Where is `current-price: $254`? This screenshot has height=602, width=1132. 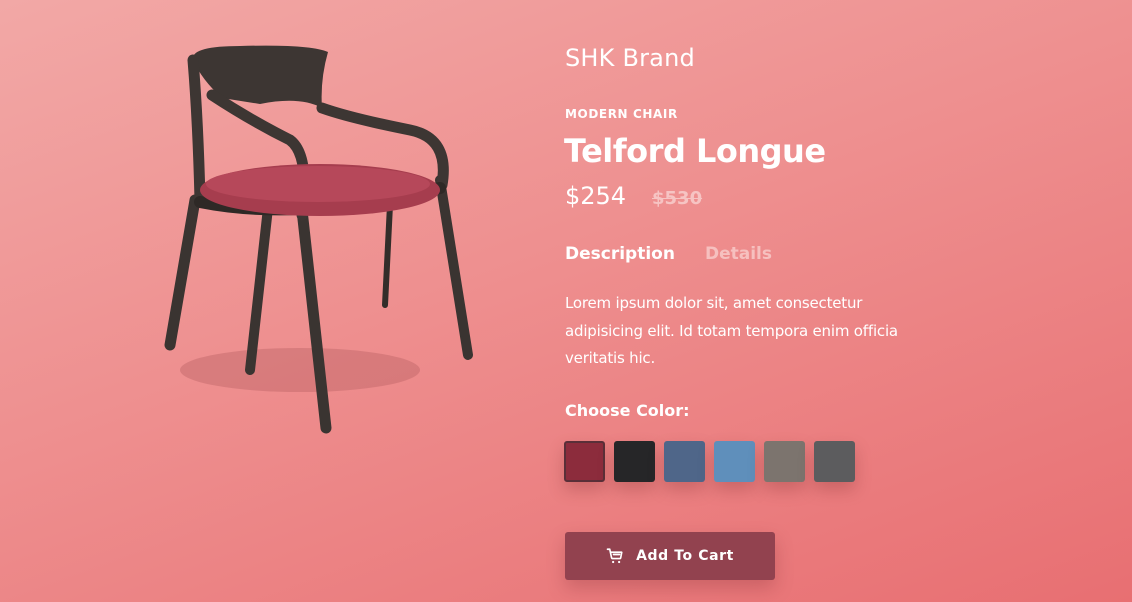
current-price: $254 is located at coordinates (596, 196).